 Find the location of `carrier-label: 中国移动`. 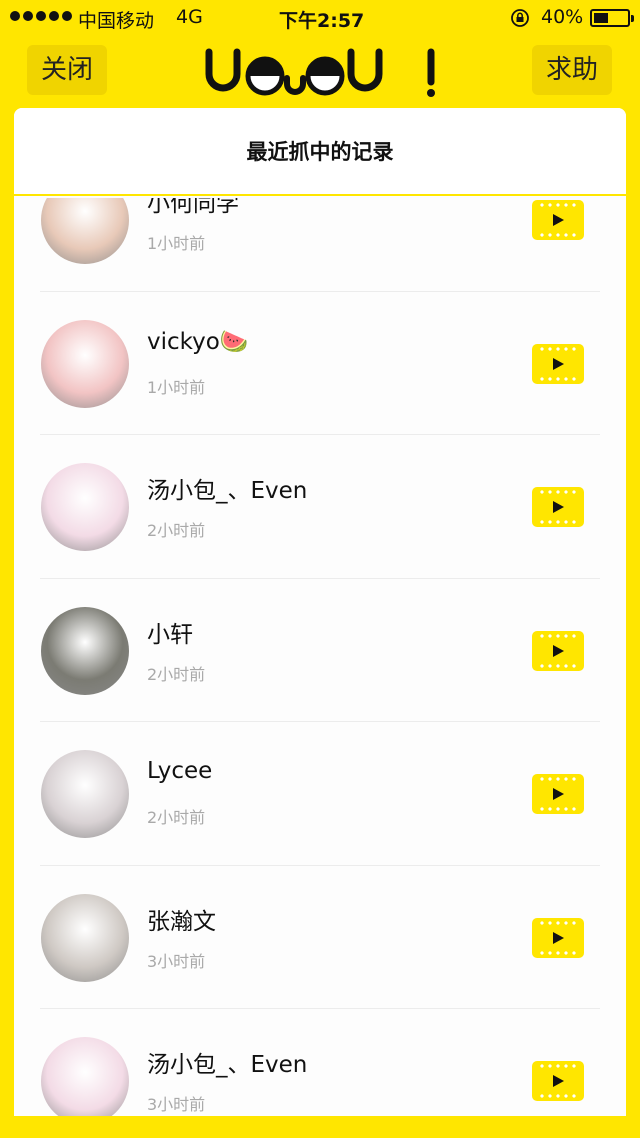

carrier-label: 中国移动 is located at coordinates (116, 21).